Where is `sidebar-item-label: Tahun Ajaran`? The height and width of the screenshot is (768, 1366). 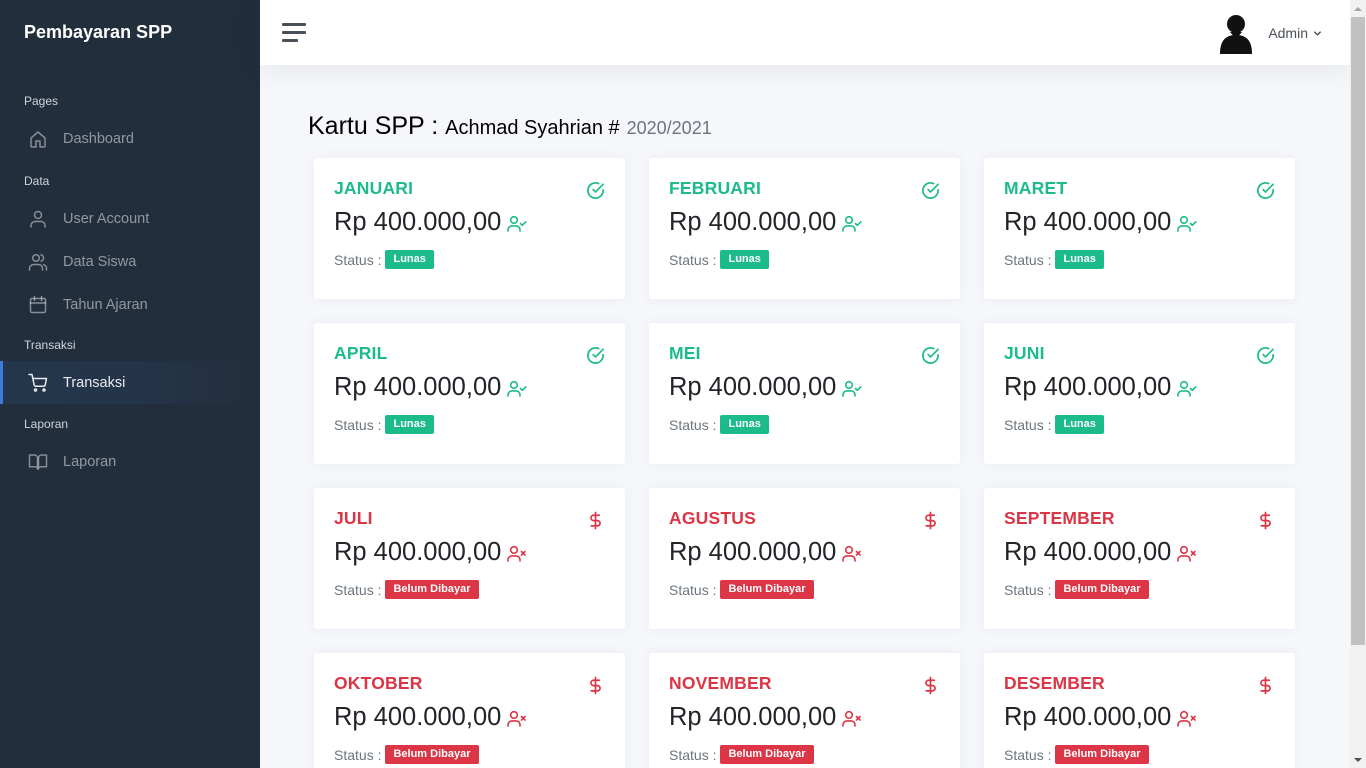 sidebar-item-label: Tahun Ajaran is located at coordinates (105, 304).